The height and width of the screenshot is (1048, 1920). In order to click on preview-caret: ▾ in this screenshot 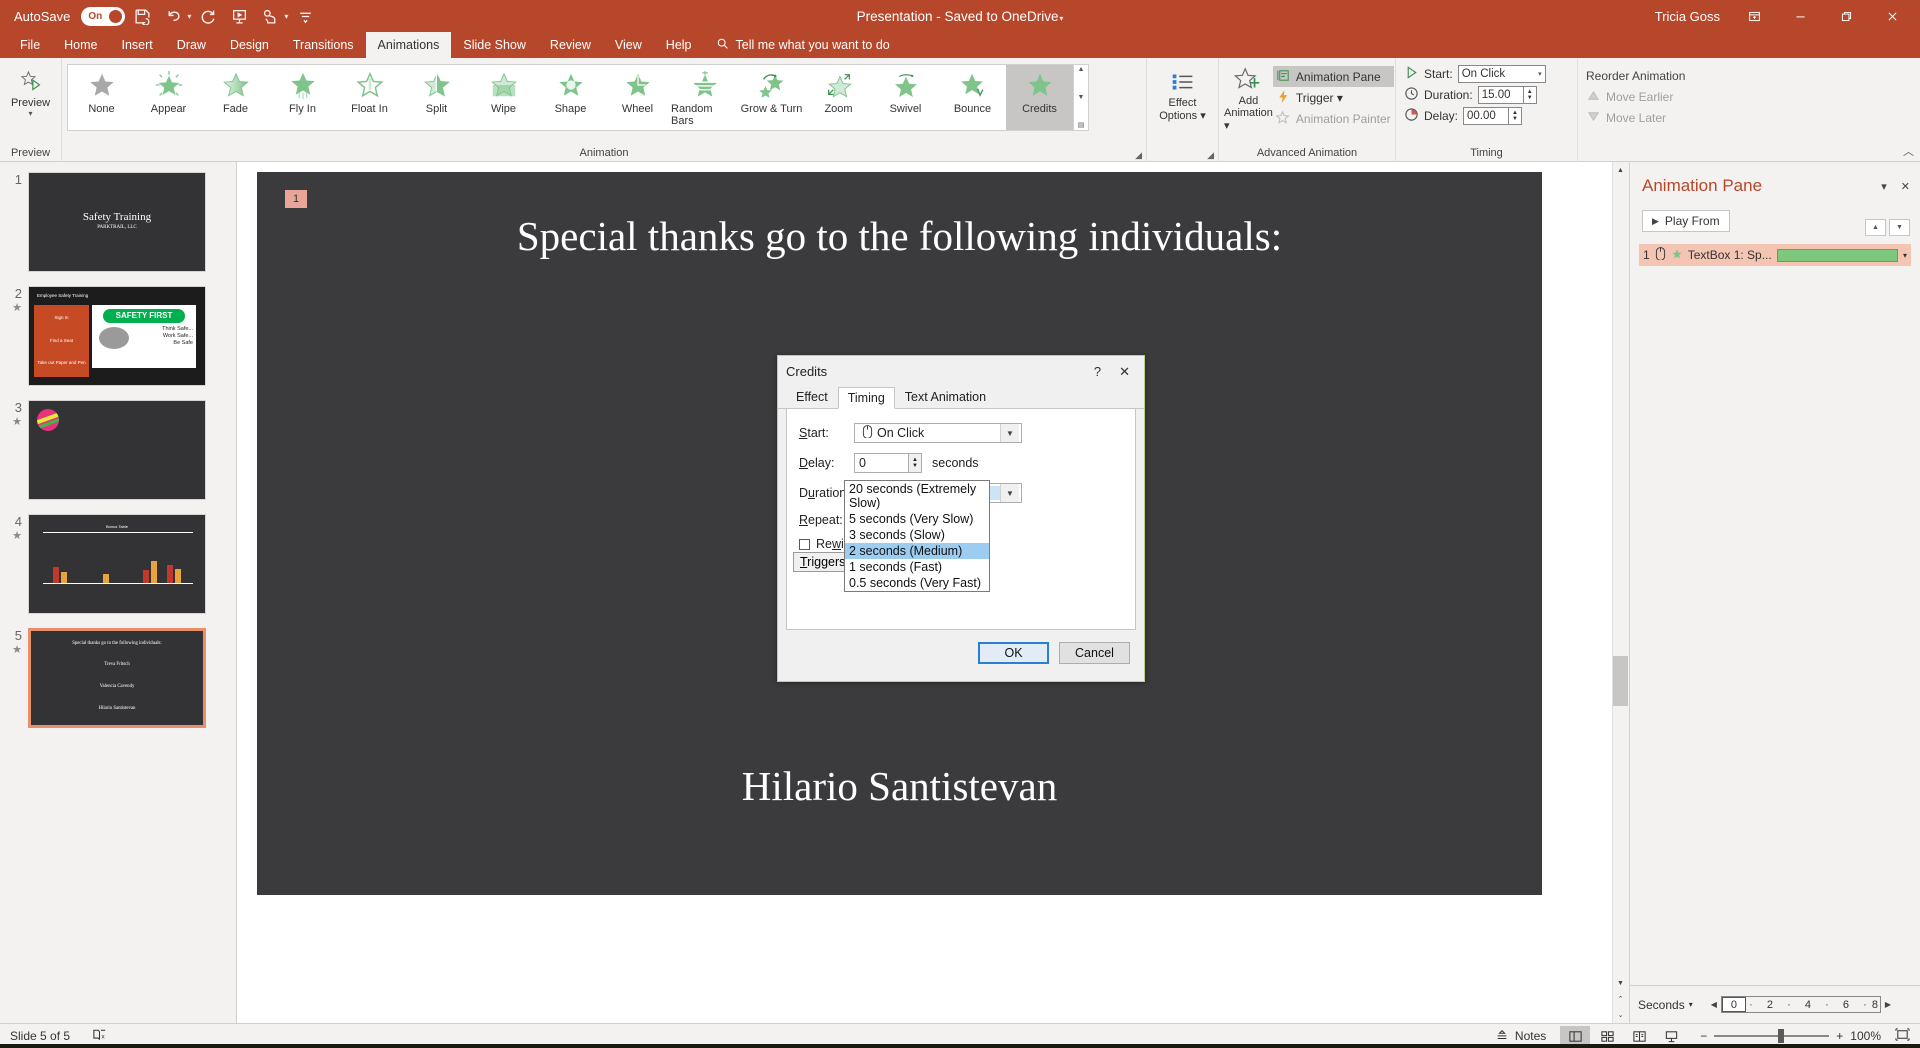, I will do `click(30, 113)`.